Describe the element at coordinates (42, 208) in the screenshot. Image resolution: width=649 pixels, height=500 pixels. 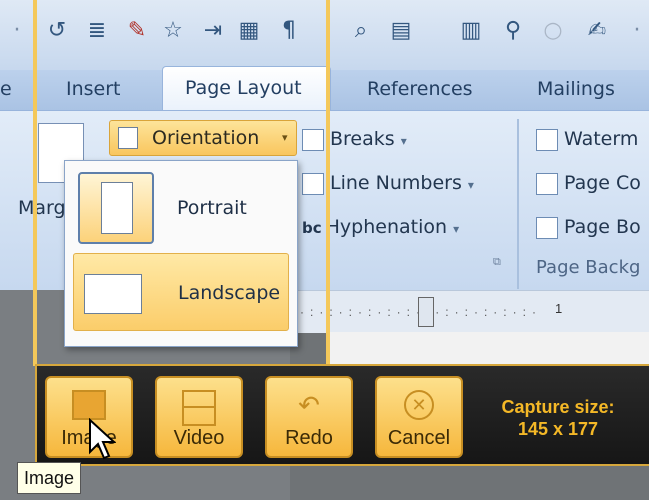
I see `margins-button-label: Marg` at that location.